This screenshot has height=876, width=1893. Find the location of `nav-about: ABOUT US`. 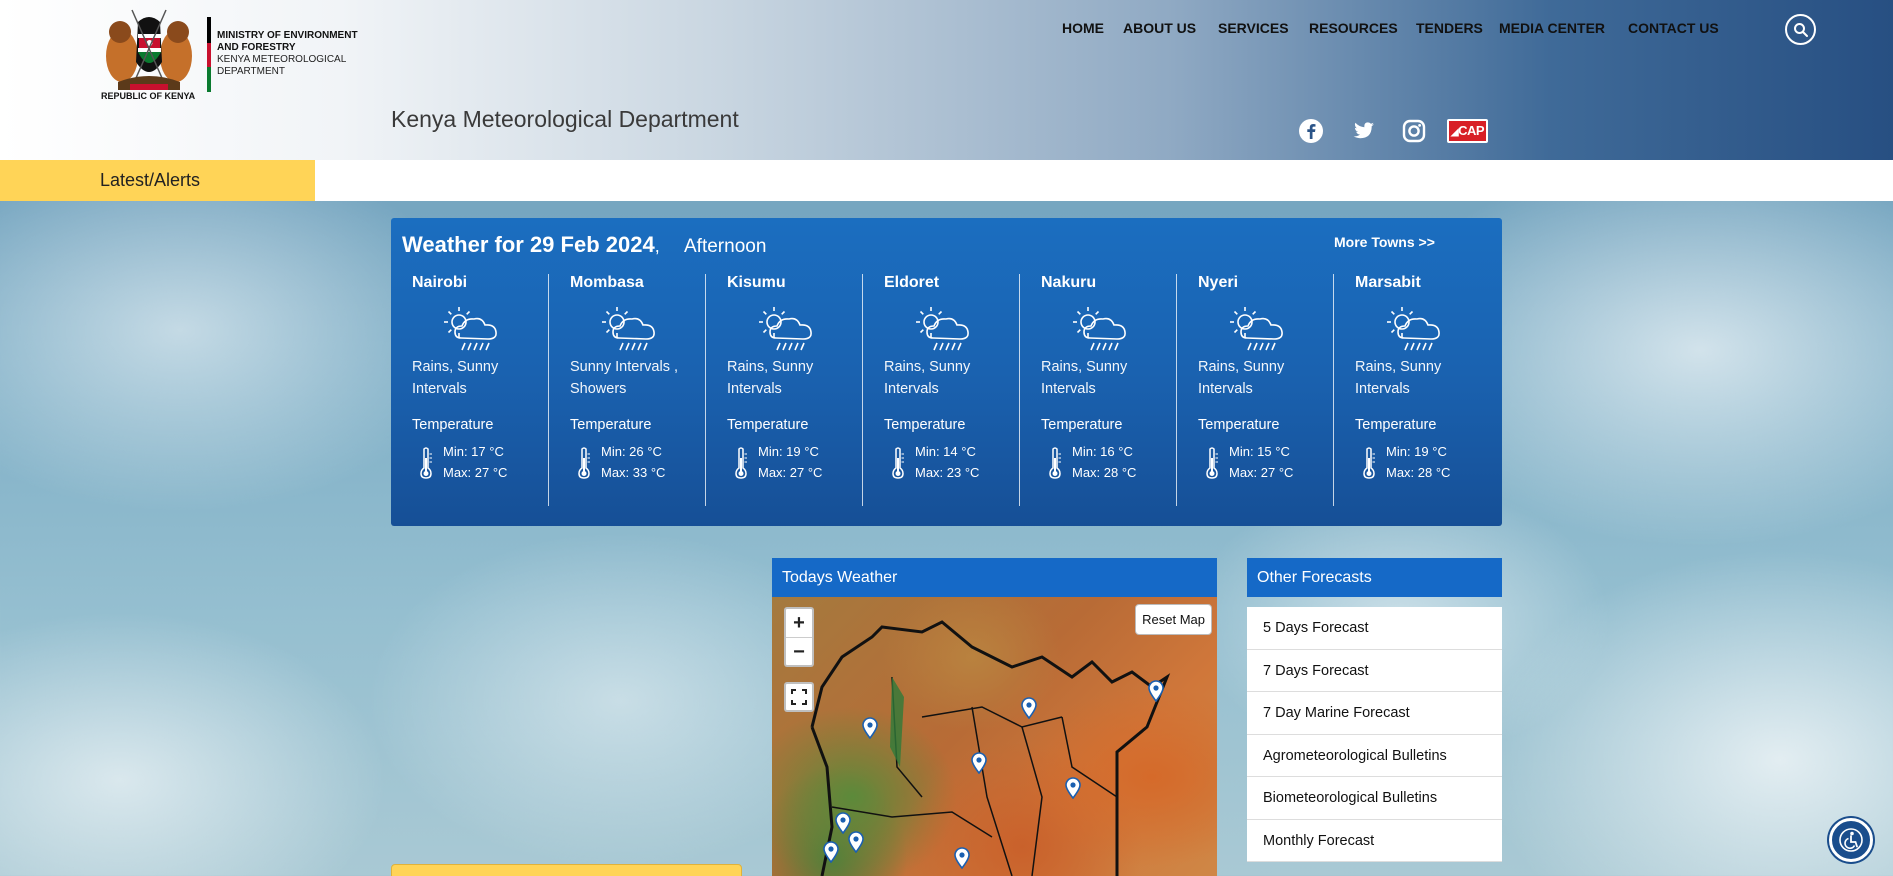

nav-about: ABOUT US is located at coordinates (1159, 28).